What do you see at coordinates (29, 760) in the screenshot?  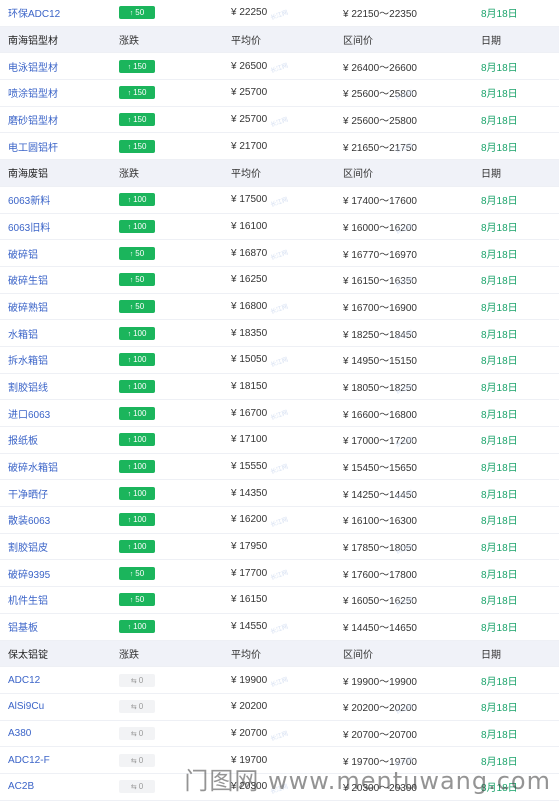 I see `product-link: ADC12-F` at bounding box center [29, 760].